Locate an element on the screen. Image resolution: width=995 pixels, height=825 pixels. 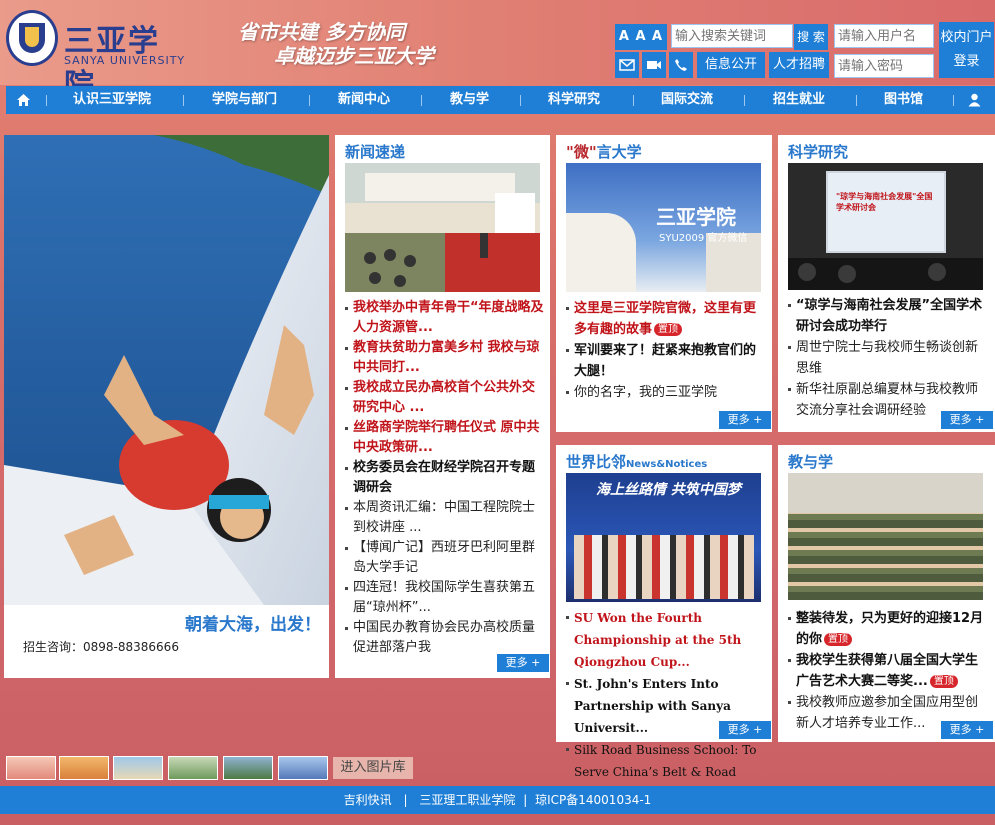
phone-icon is located at coordinates (681, 65).